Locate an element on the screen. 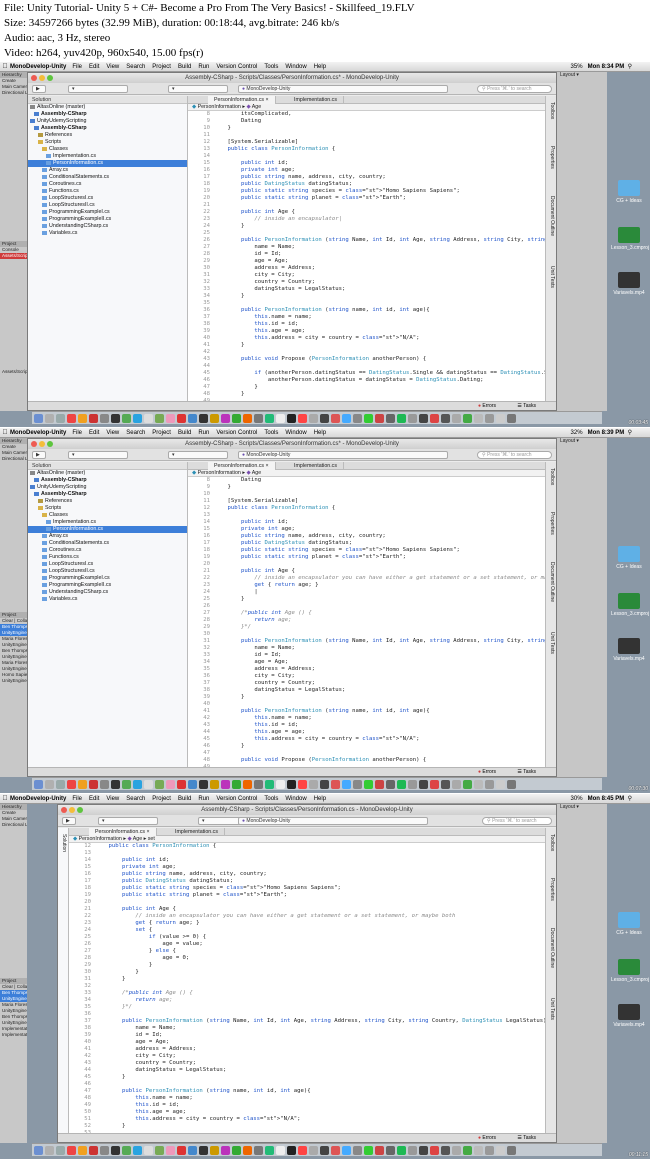  config-select: ▾ is located at coordinates (128, 821).